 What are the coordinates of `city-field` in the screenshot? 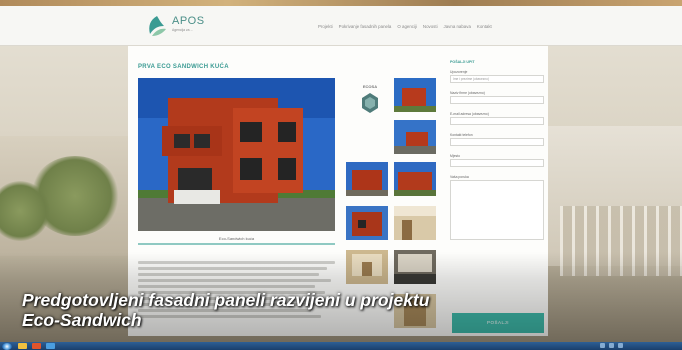 It's located at (497, 163).